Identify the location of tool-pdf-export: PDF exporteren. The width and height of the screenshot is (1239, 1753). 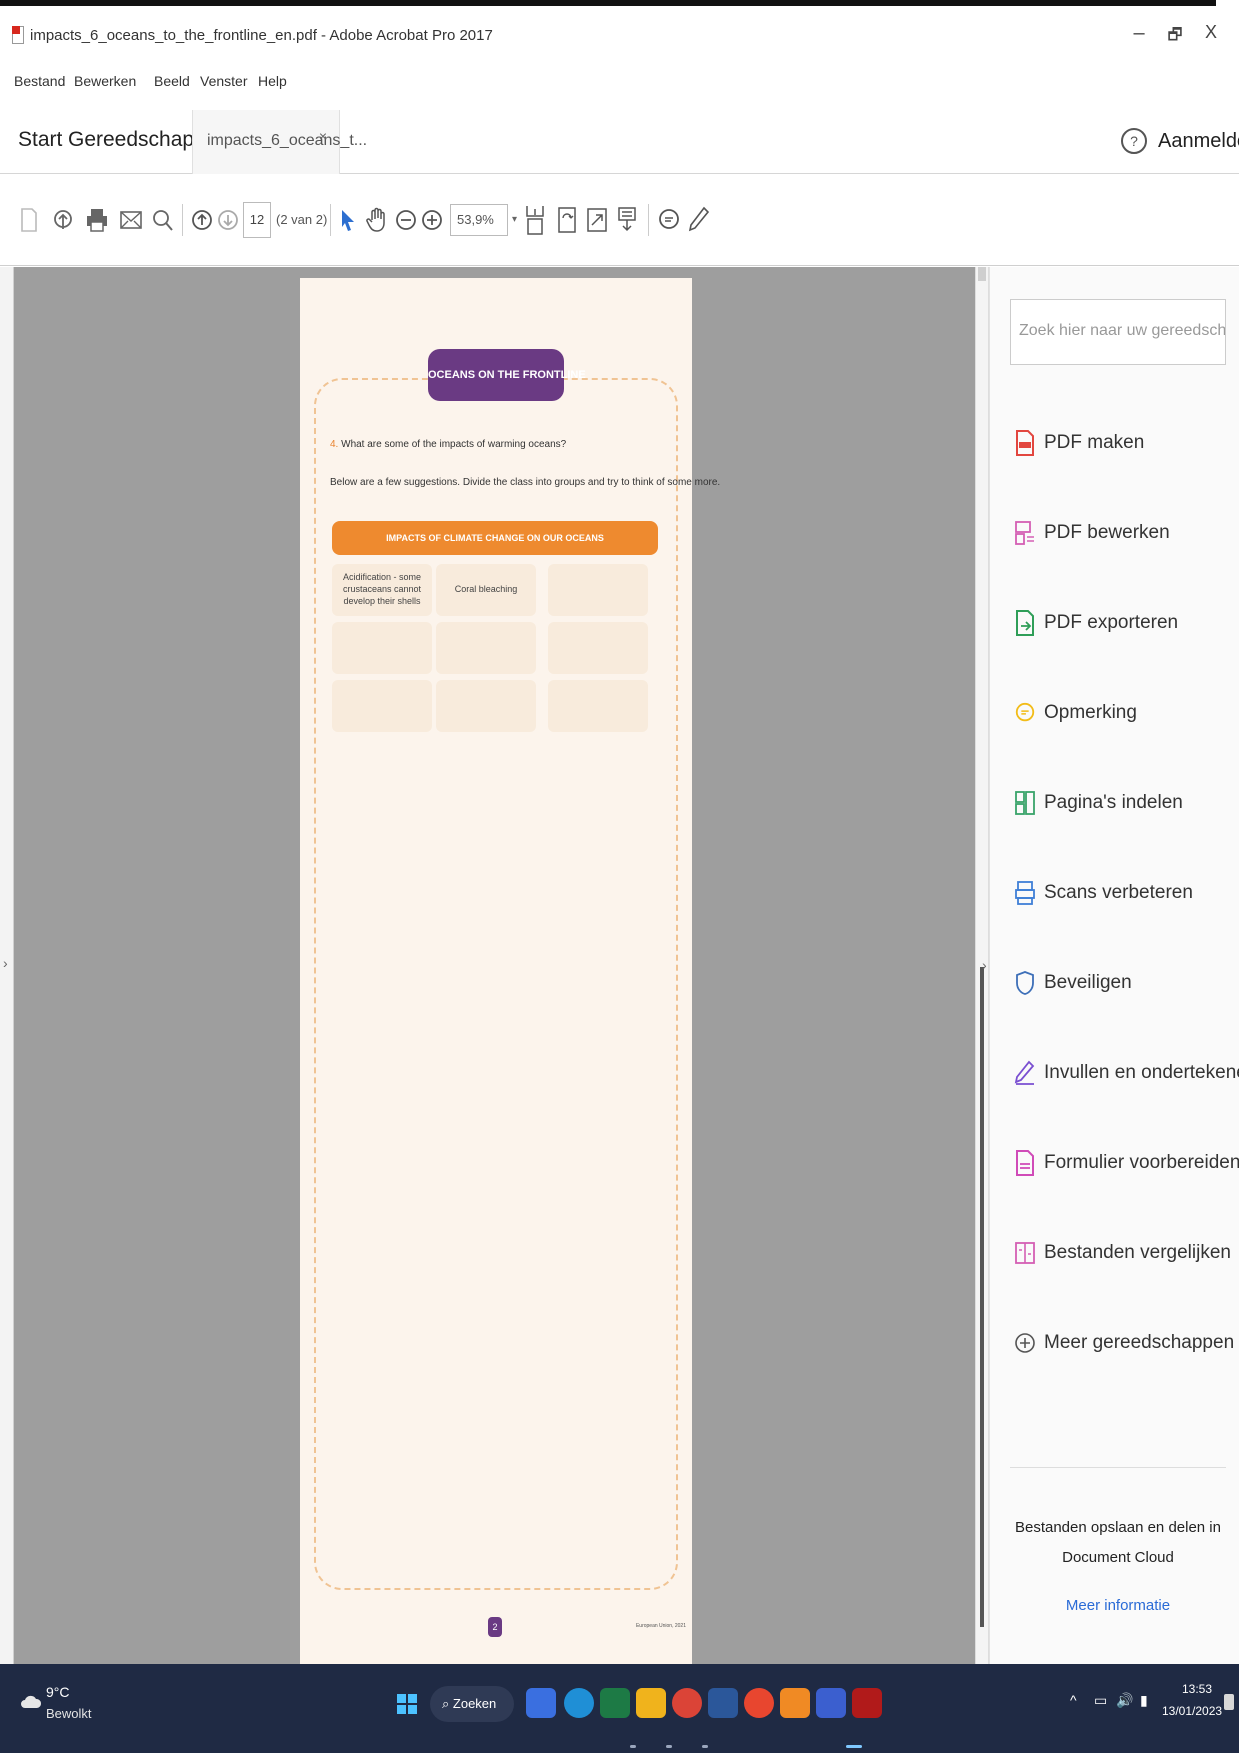
(1096, 623).